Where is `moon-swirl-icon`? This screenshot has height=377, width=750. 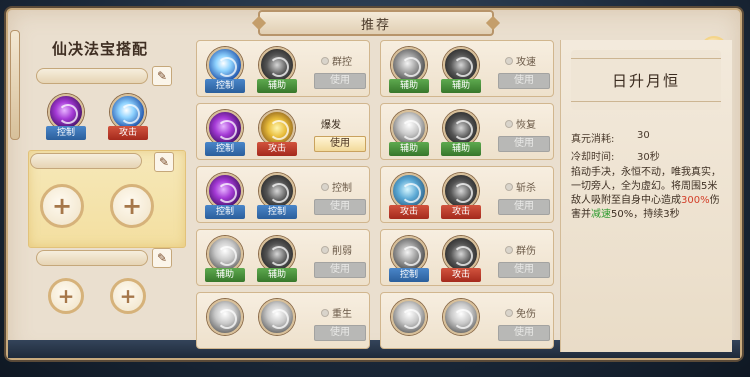 moon-swirl-icon is located at coordinates (461, 128).